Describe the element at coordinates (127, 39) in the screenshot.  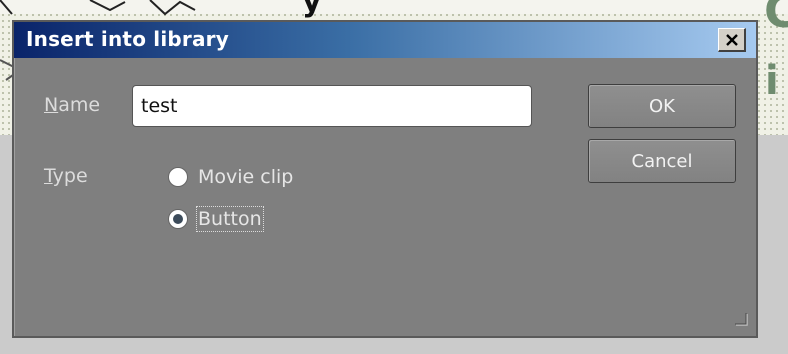
I see `dialog-title: Insert into library` at that location.